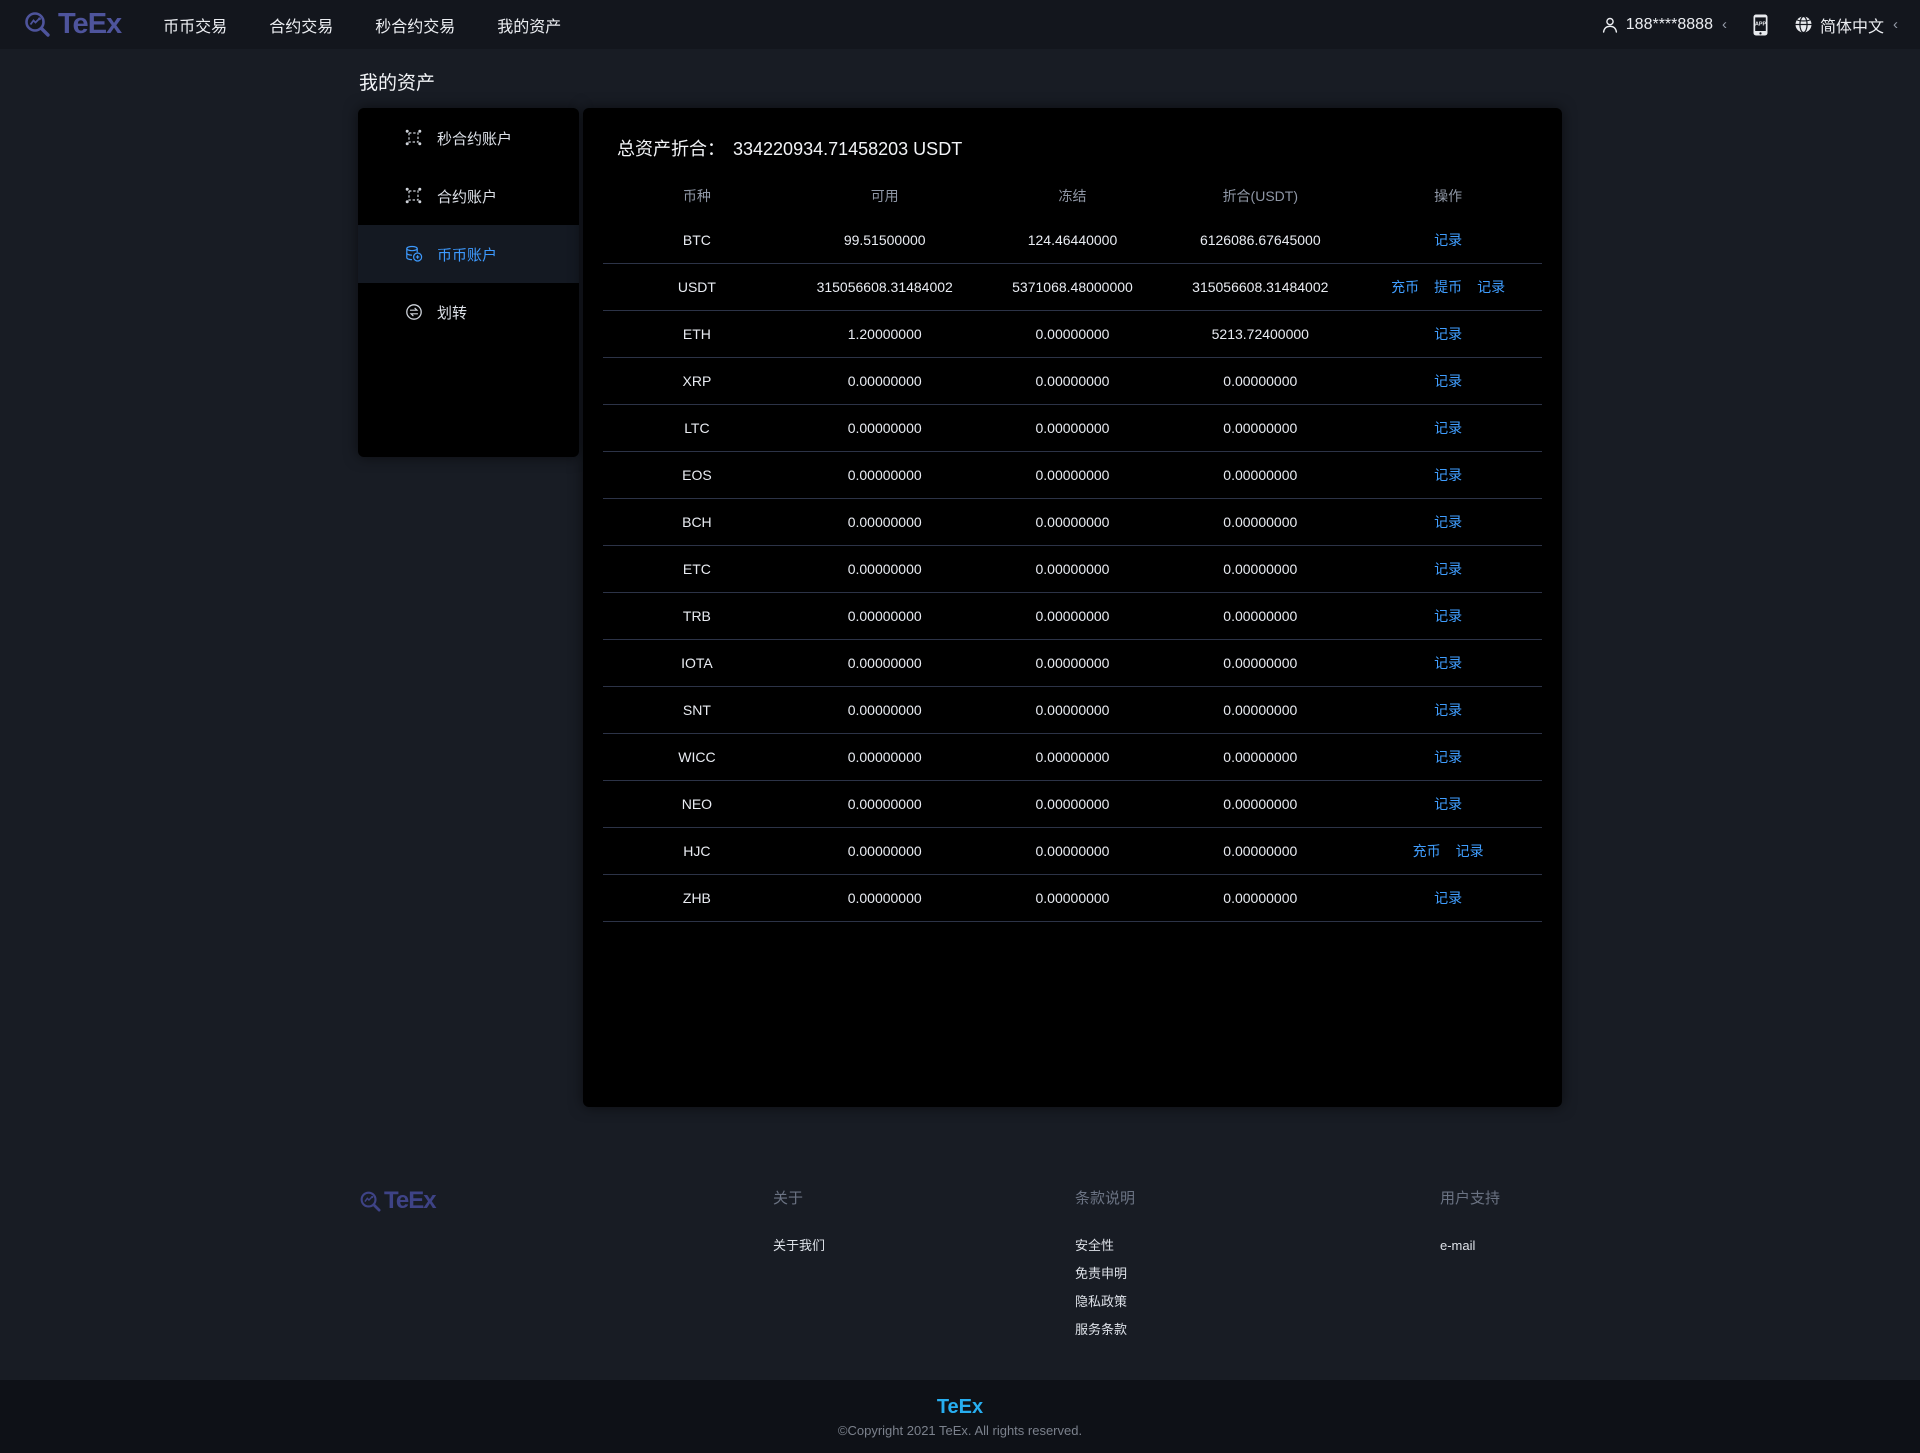  Describe the element at coordinates (1724, 24) in the screenshot. I see `user-chevron-icon: ‹` at that location.